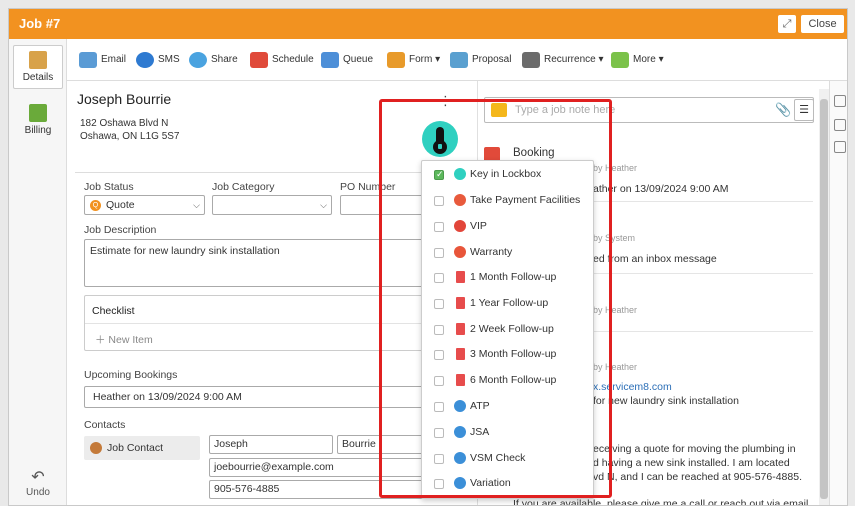 Image resolution: width=855 pixels, height=506 pixels. Describe the element at coordinates (38, 272) in the screenshot. I see `left-nav: Details Billing ↶ Undo` at that location.